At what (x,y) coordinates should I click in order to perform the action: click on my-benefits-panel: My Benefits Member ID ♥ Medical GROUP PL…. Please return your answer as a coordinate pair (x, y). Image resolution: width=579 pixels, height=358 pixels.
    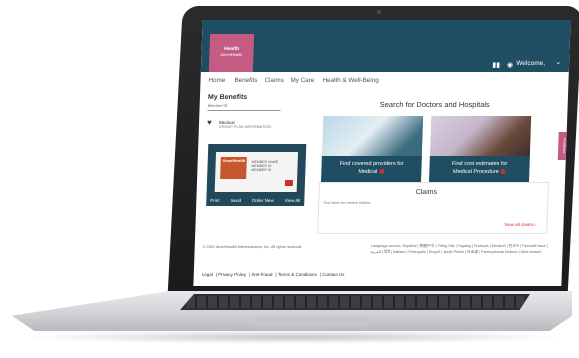
    Looking at the image, I should click on (259, 122).